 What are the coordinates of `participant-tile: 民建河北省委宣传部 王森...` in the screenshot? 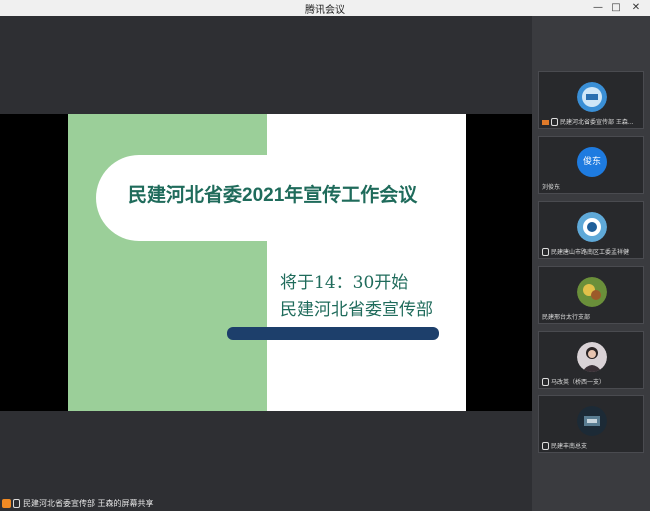 It's located at (591, 100).